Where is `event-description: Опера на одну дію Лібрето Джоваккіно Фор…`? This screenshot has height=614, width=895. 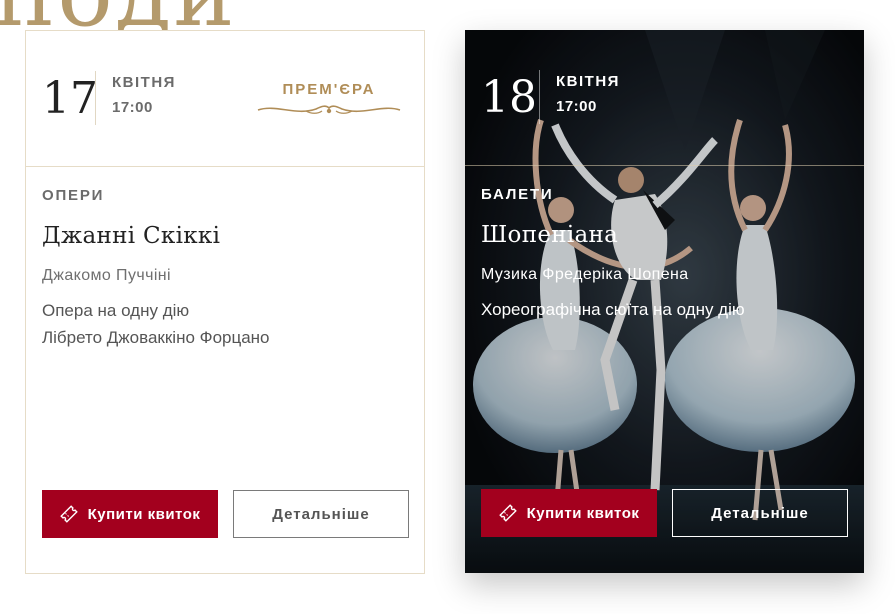
event-description: Опера на одну дію Лібрето Джоваккіно Фор… is located at coordinates (156, 324).